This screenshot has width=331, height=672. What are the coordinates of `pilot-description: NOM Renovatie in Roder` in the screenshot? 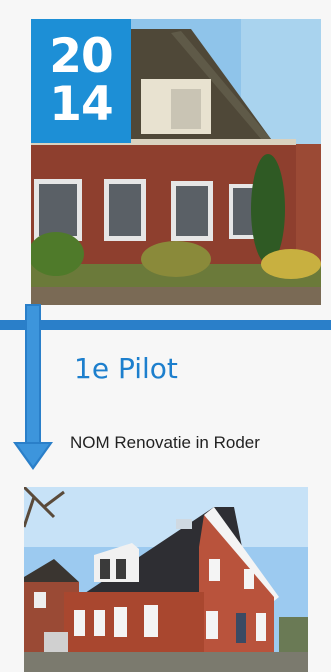 It's located at (165, 442).